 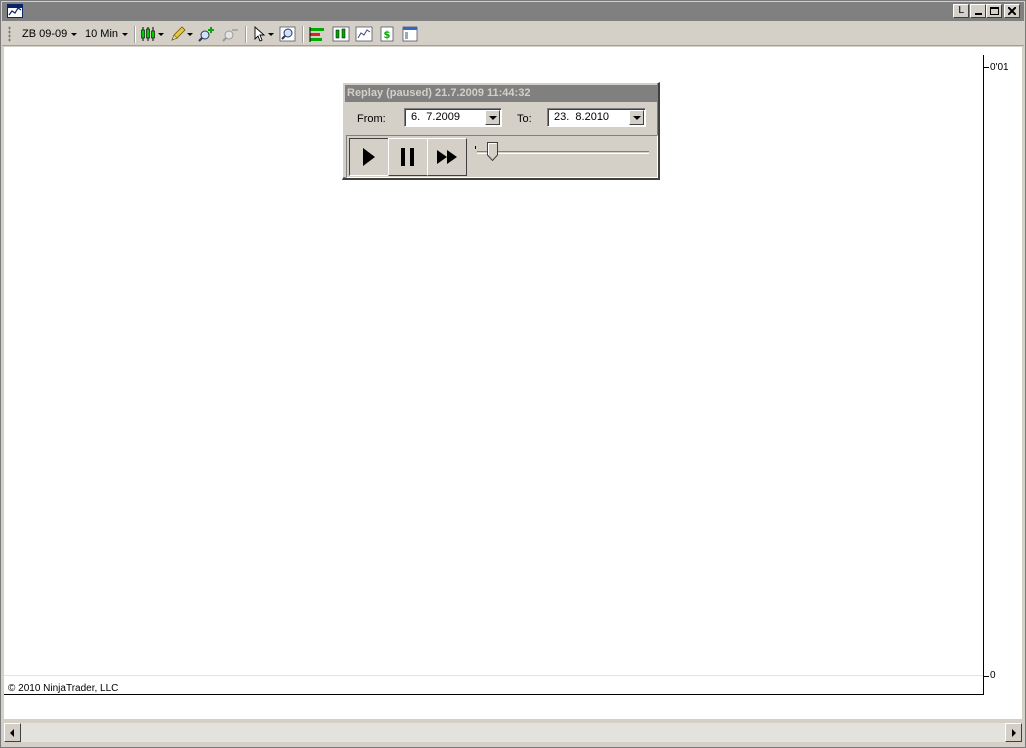 What do you see at coordinates (207, 34) in the screenshot?
I see `zoom-in-icon` at bounding box center [207, 34].